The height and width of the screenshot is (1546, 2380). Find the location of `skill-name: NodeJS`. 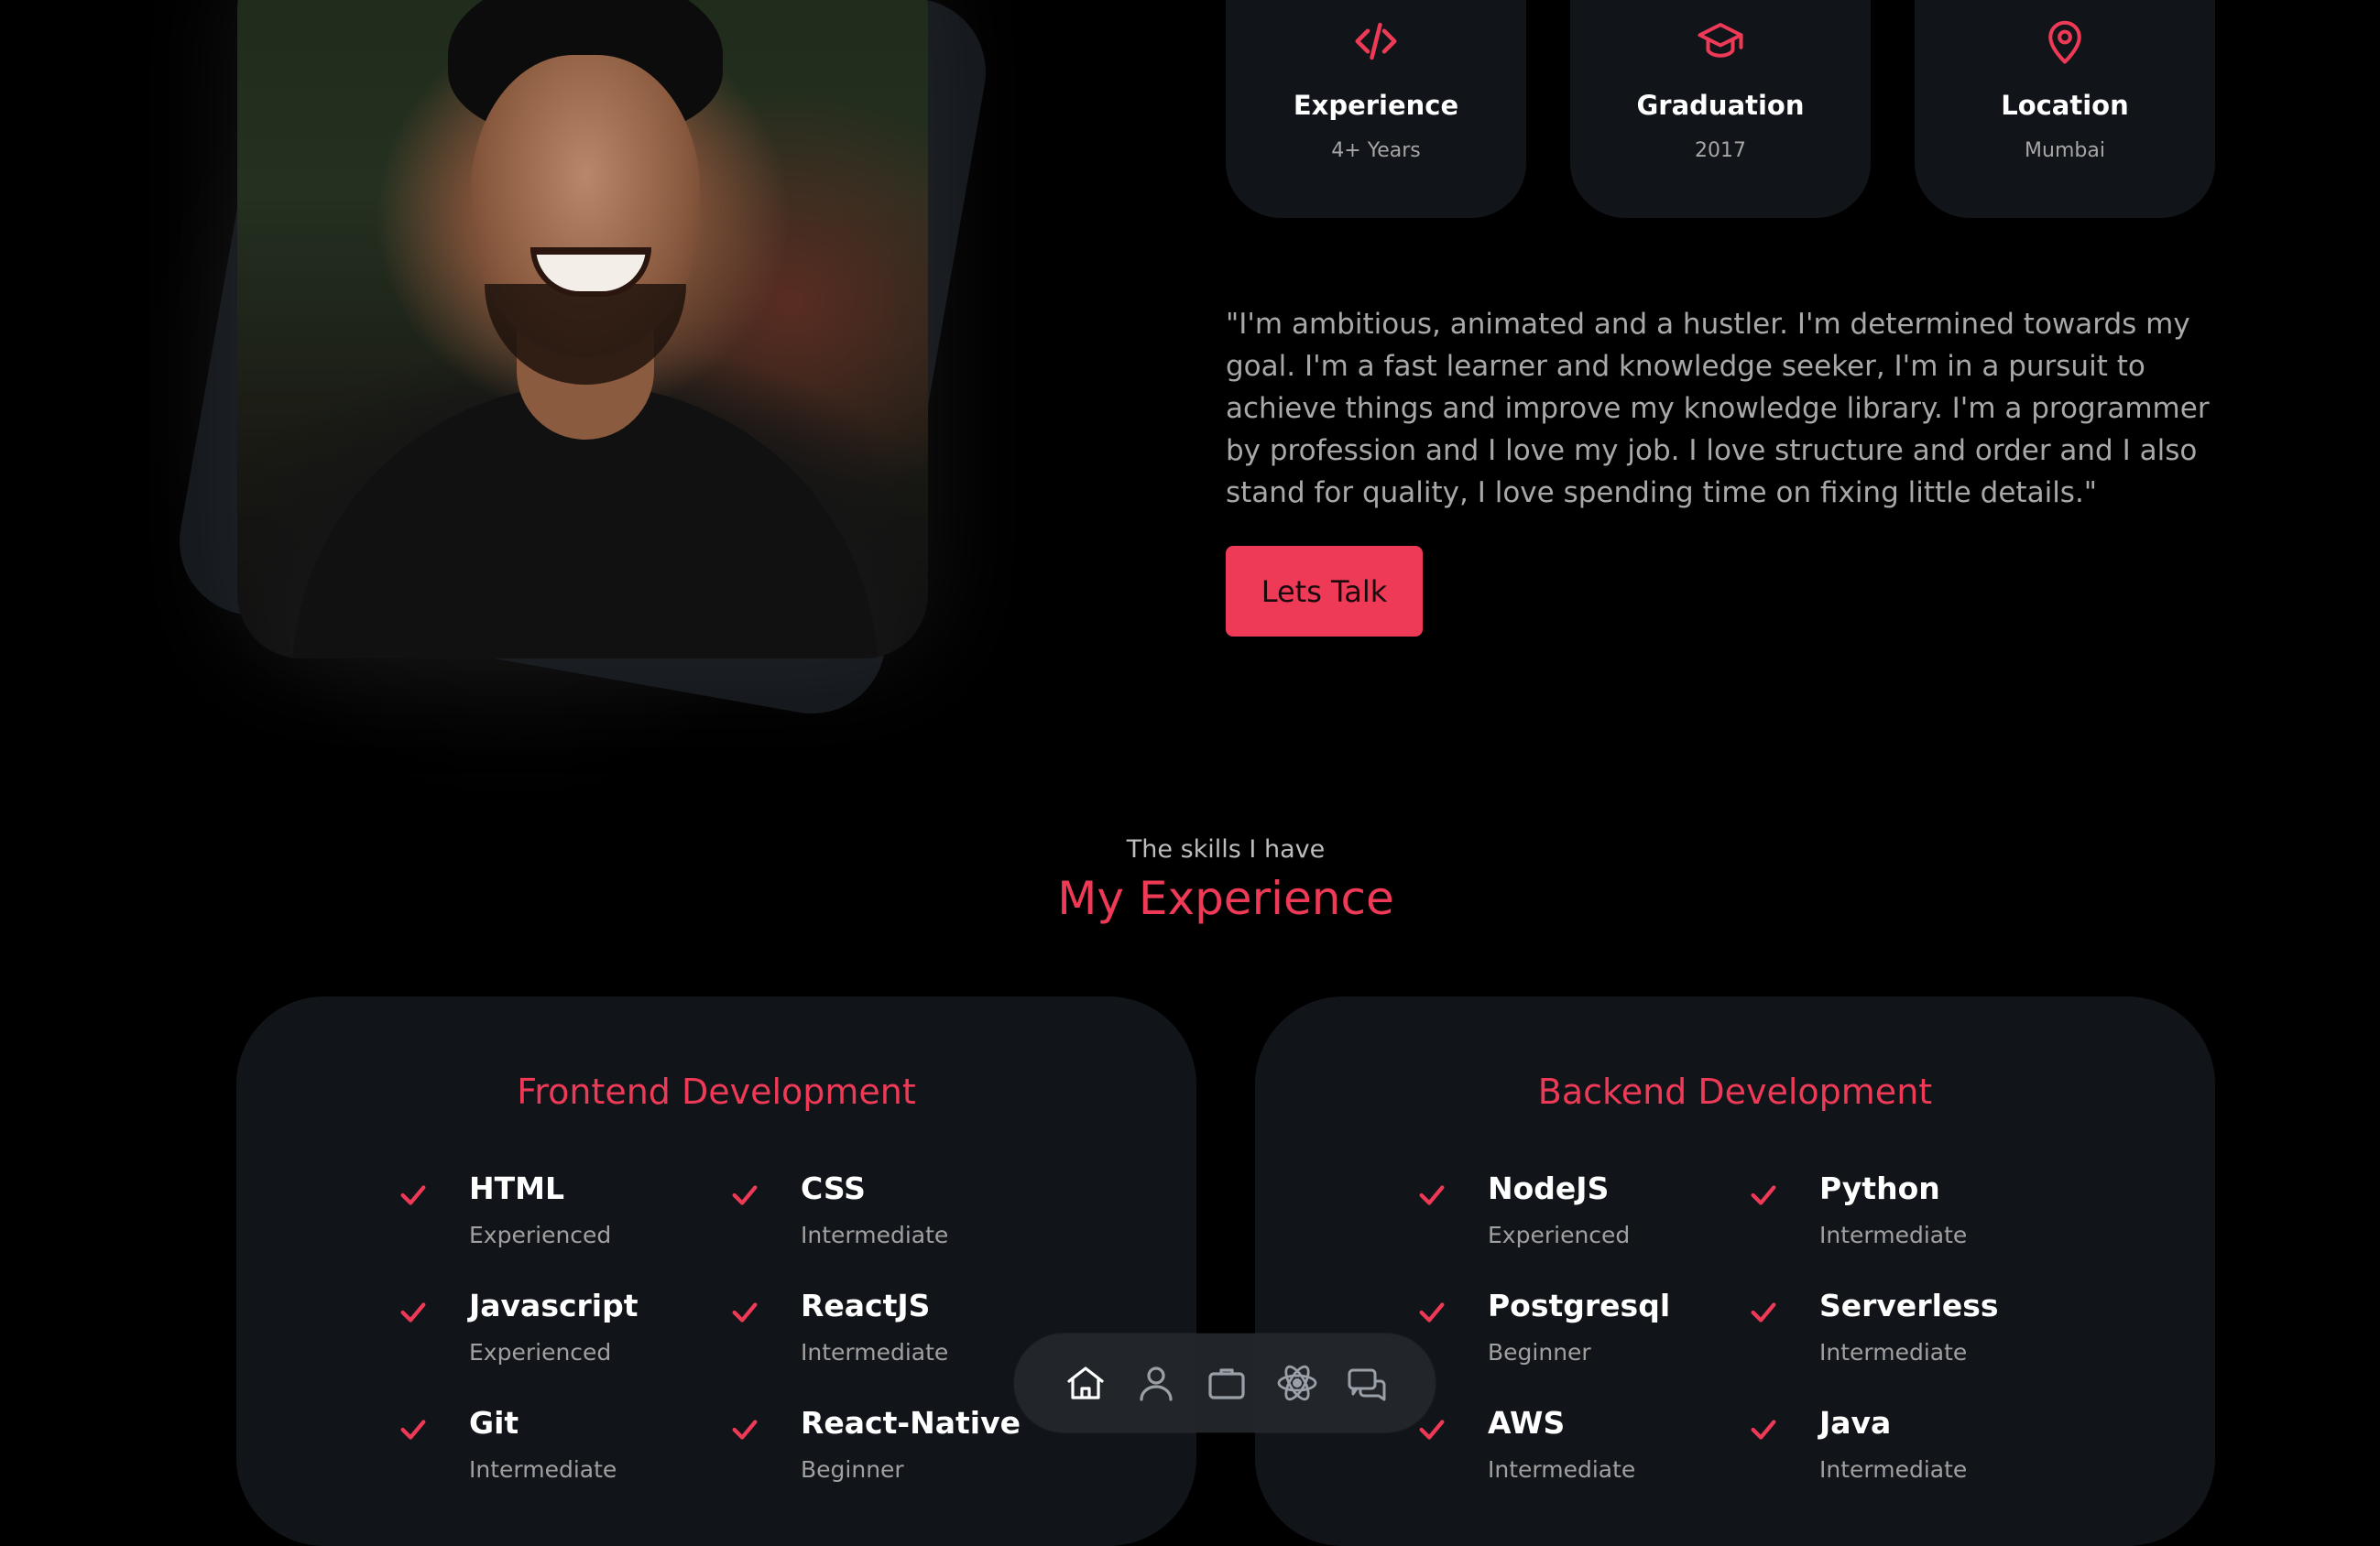

skill-name: NodeJS is located at coordinates (1549, 1188).